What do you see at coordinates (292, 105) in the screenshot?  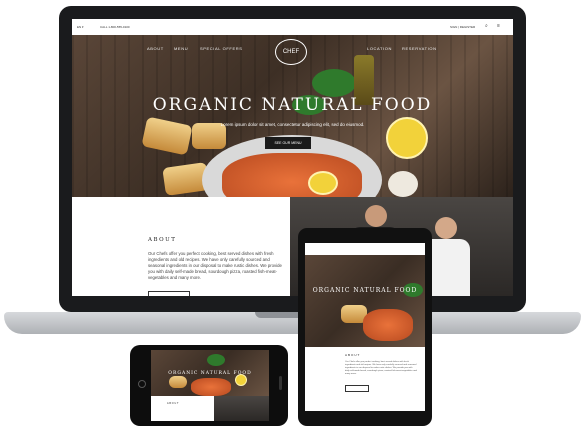 I see `hero-title: ORGANIC NATURAL FOOD` at bounding box center [292, 105].